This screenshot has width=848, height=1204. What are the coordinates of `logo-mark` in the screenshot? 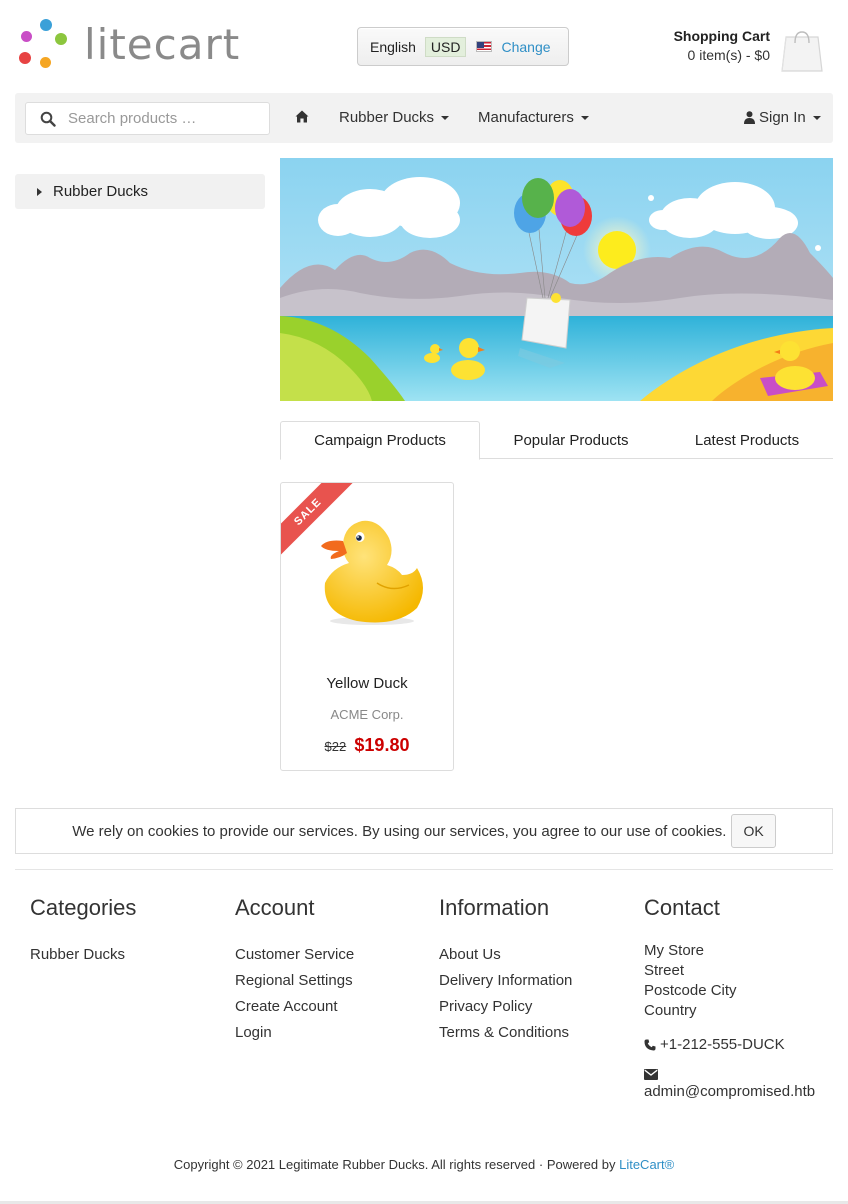 It's located at (44, 44).